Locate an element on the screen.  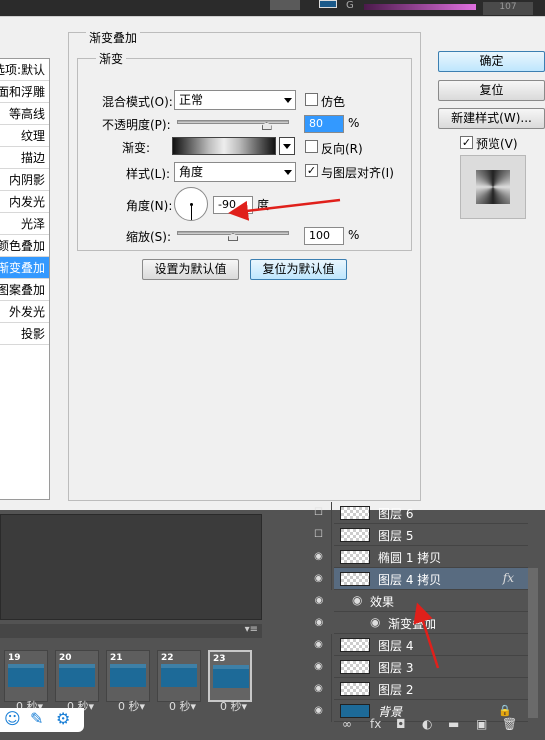
timeline-frame: 22 is located at coordinates (179, 676).